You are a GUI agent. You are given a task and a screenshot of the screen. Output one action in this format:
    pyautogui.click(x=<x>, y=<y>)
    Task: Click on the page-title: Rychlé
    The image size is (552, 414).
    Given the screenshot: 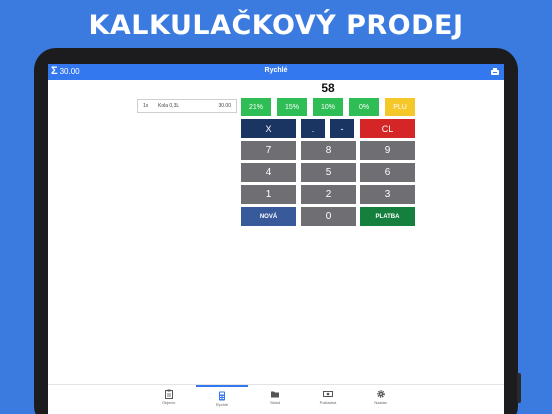 What is the action you would take?
    pyautogui.click(x=276, y=70)
    